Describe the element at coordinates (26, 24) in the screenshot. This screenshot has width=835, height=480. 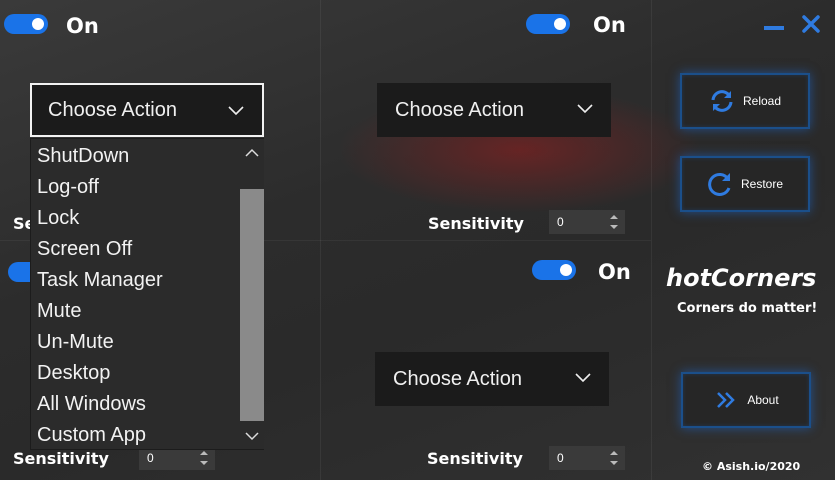
I see `top-left-toggle` at that location.